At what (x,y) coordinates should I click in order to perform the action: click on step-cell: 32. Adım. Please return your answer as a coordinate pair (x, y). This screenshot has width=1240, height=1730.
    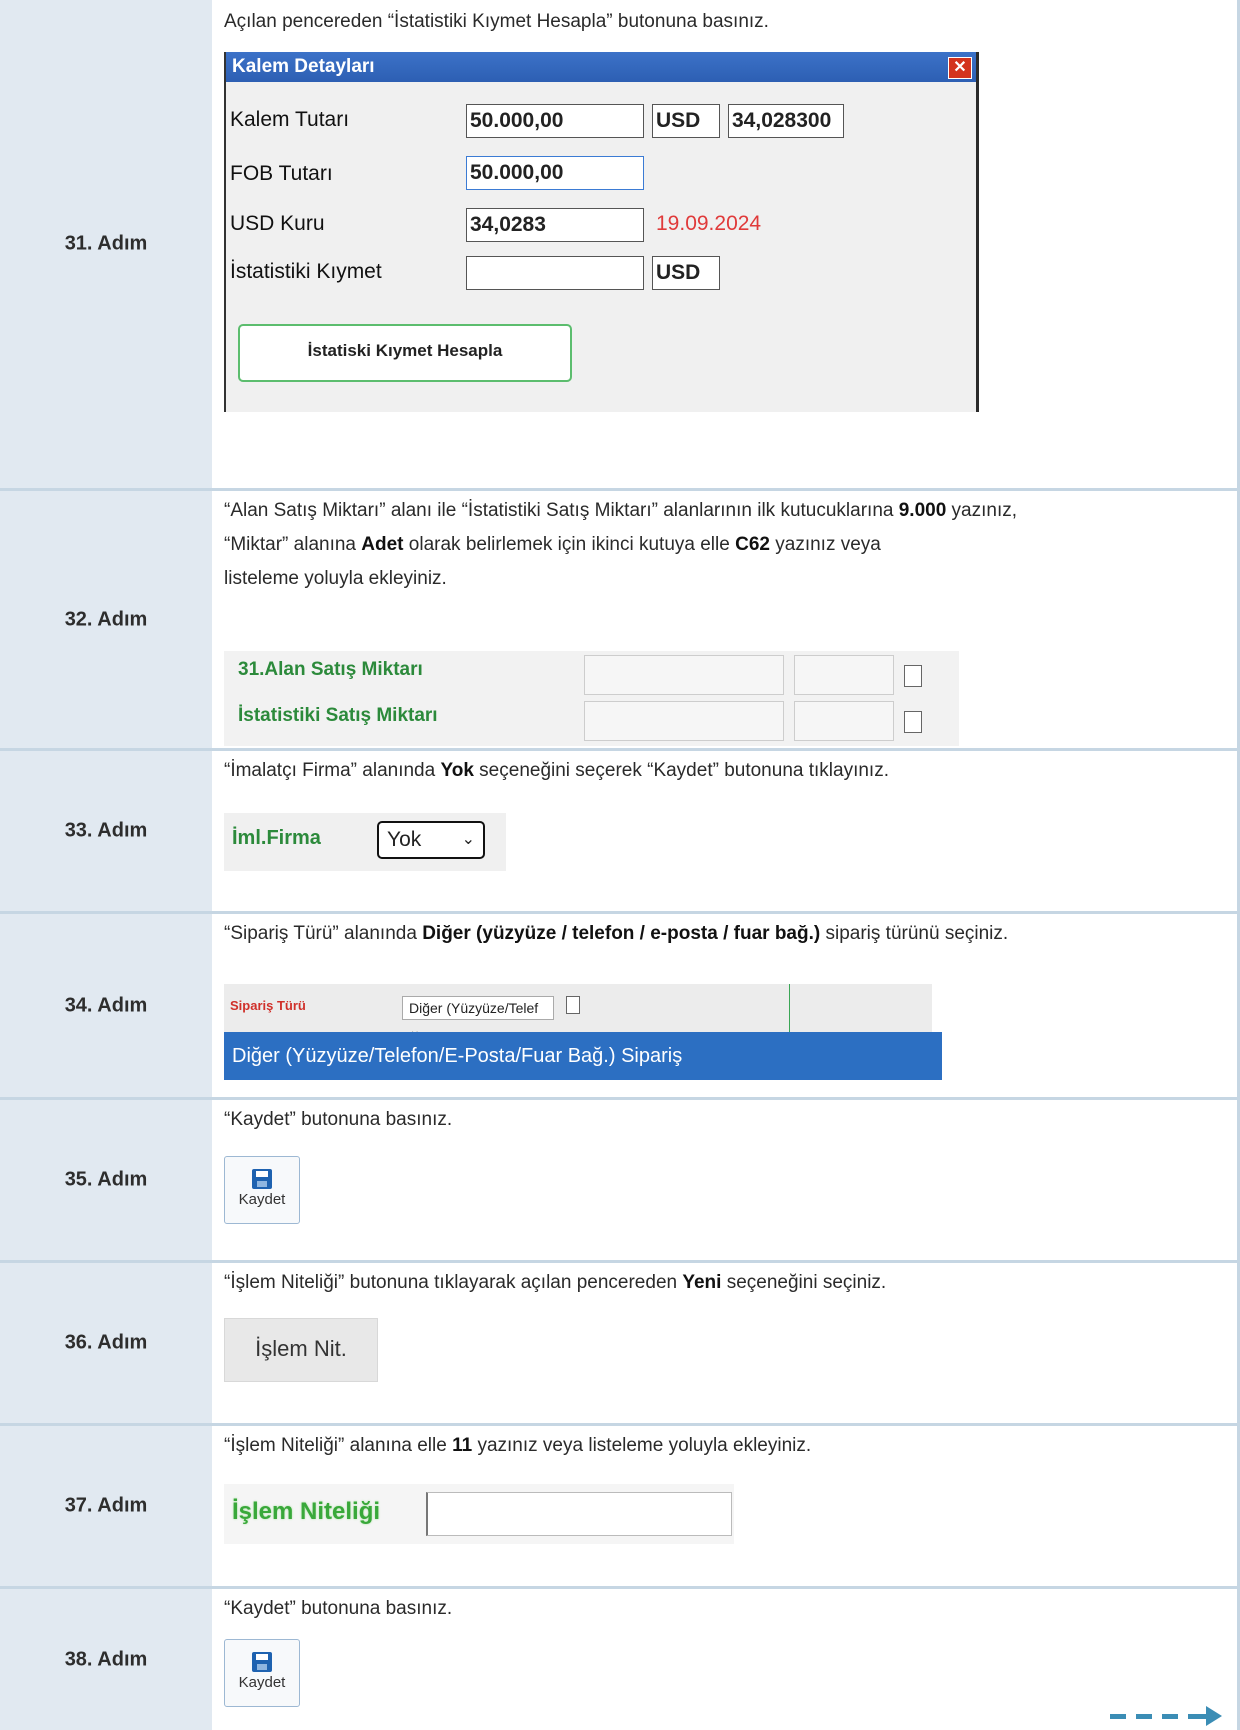
    Looking at the image, I should click on (106, 619).